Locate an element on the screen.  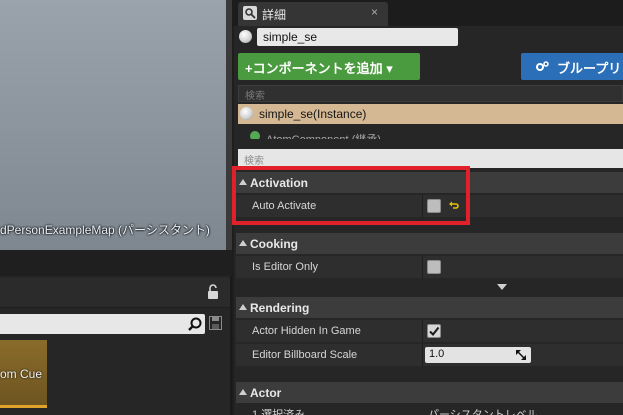
search-icon is located at coordinates (195, 324).